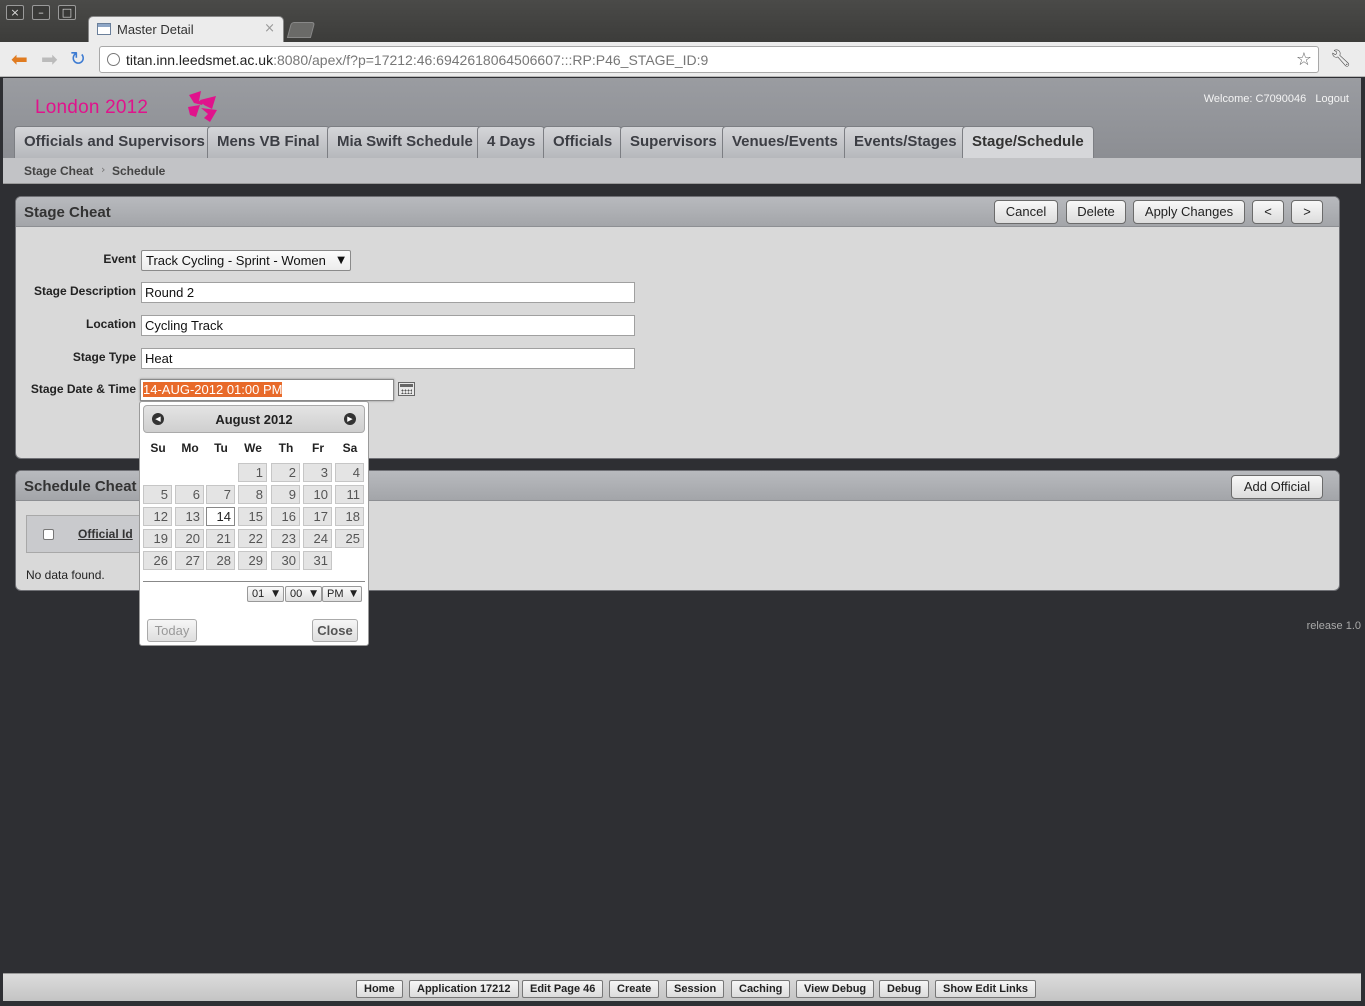  What do you see at coordinates (285, 472) in the screenshot?
I see `calendar-day: 2` at bounding box center [285, 472].